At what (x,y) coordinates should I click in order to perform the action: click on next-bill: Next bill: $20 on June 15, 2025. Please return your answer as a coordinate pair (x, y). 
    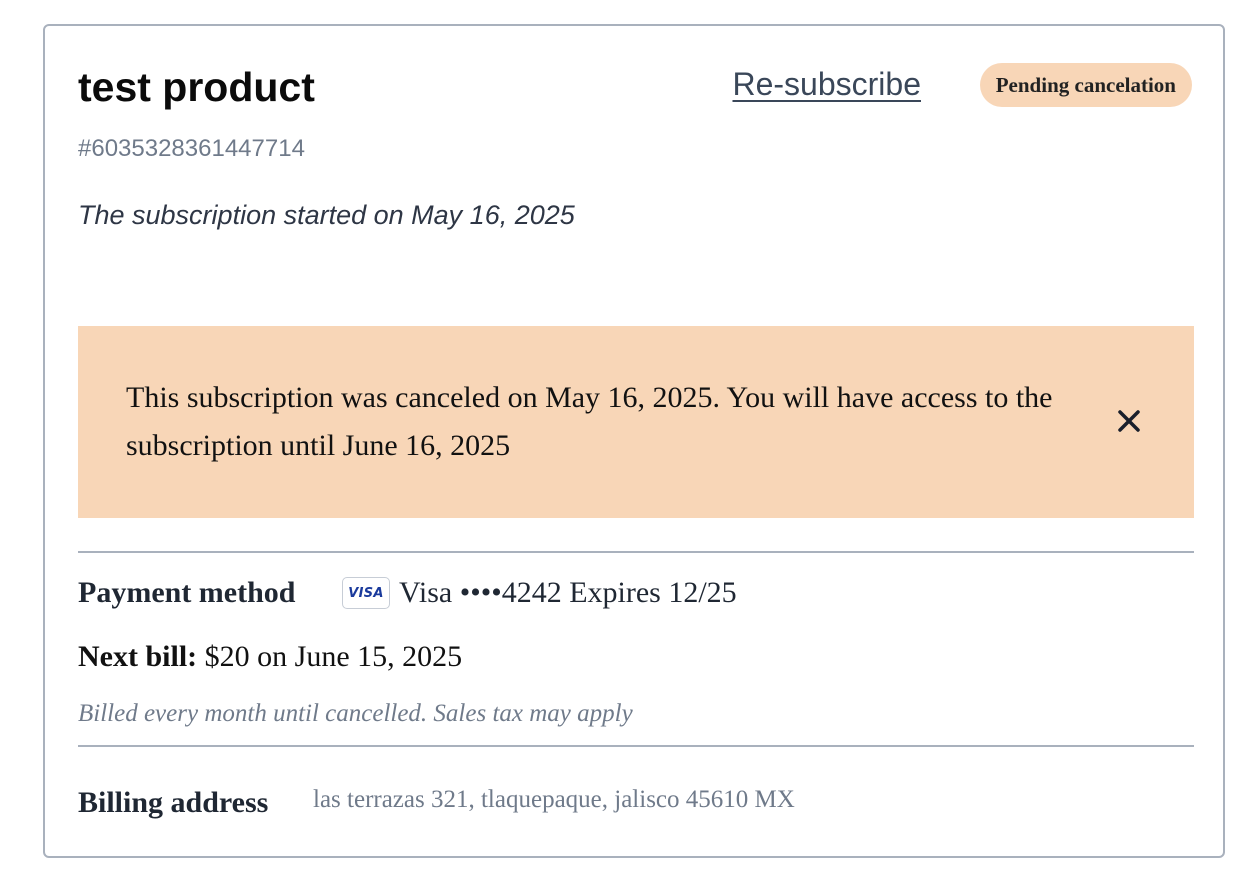
    Looking at the image, I should click on (270, 657).